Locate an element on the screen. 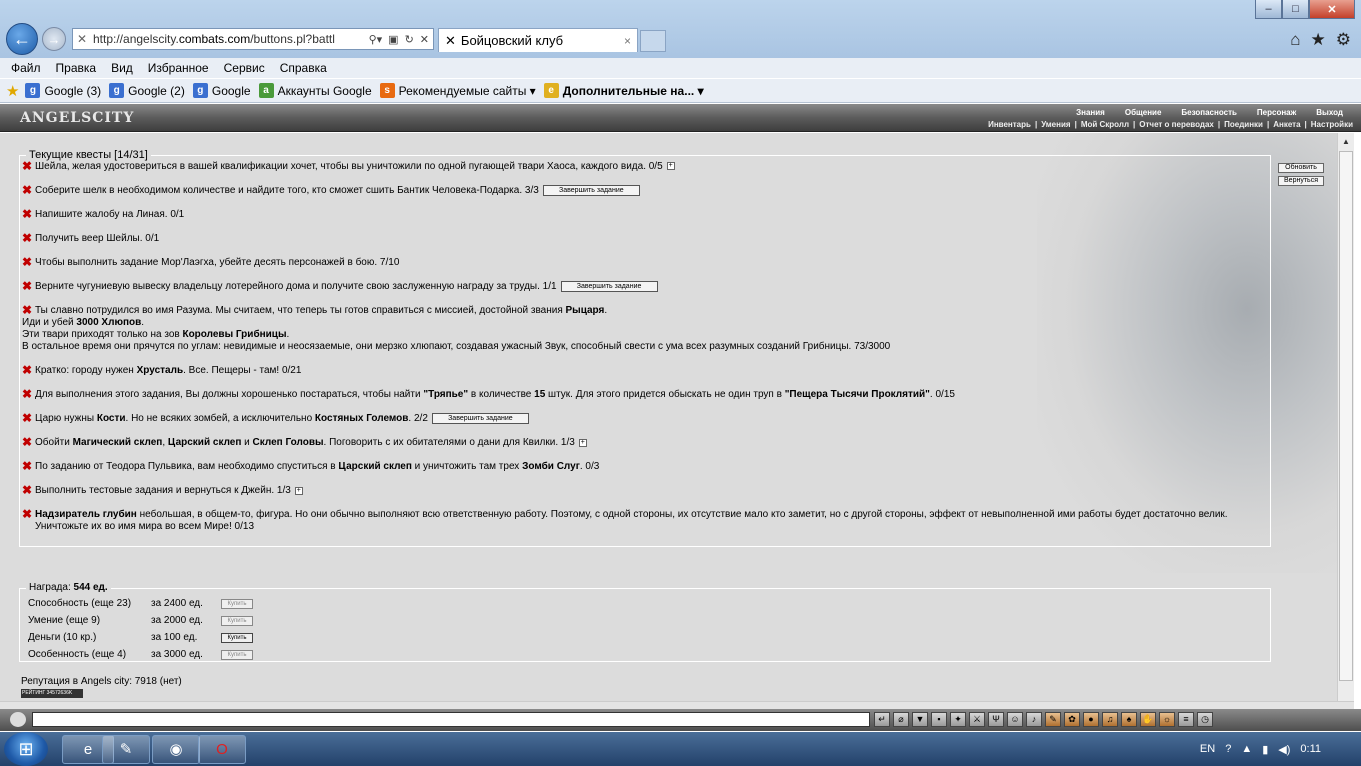 The image size is (1361, 766). send-icon: ↵ is located at coordinates (882, 719).